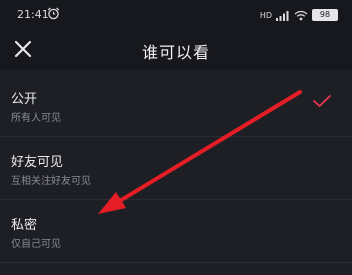 The height and width of the screenshot is (275, 352). I want to click on option-friends-desc: 互相关注好友可见, so click(51, 181).